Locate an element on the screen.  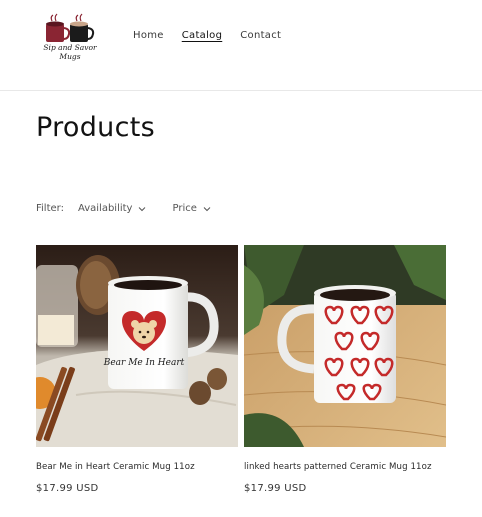
logo-line2: Mugs is located at coordinates (70, 56).